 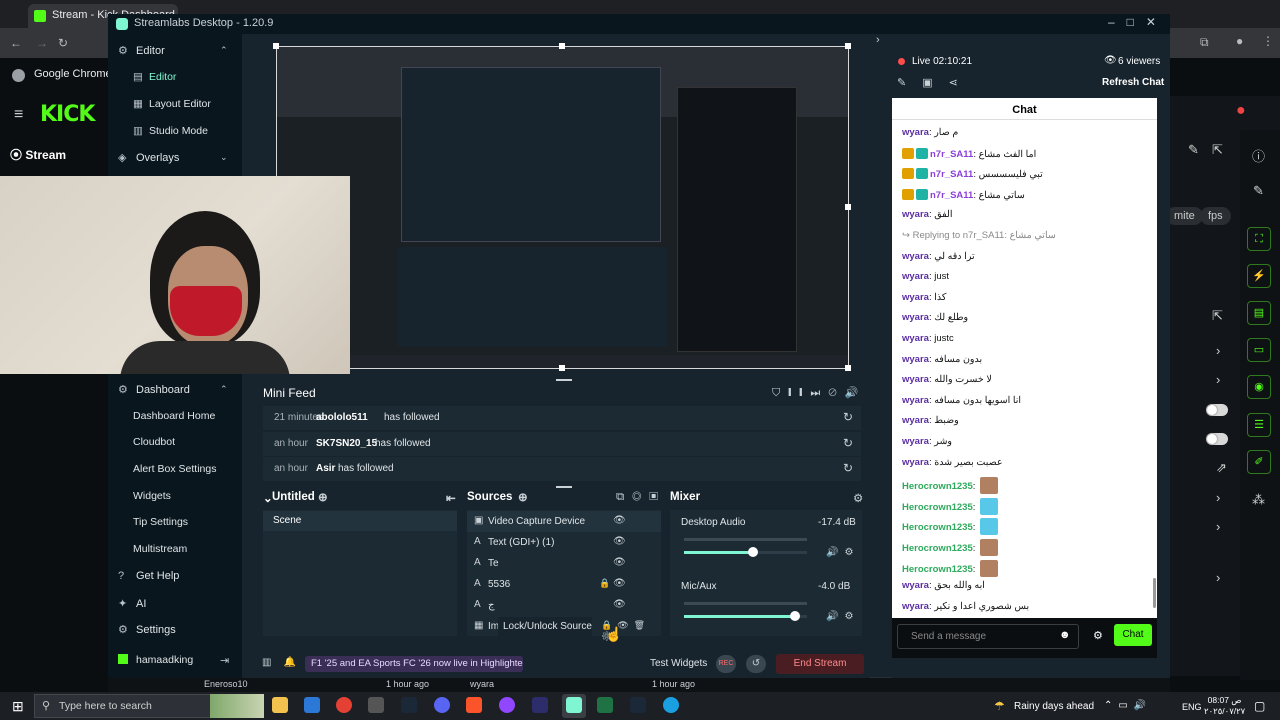 What do you see at coordinates (132, 603) in the screenshot?
I see `nav-ai: ✦ AI` at bounding box center [132, 603].